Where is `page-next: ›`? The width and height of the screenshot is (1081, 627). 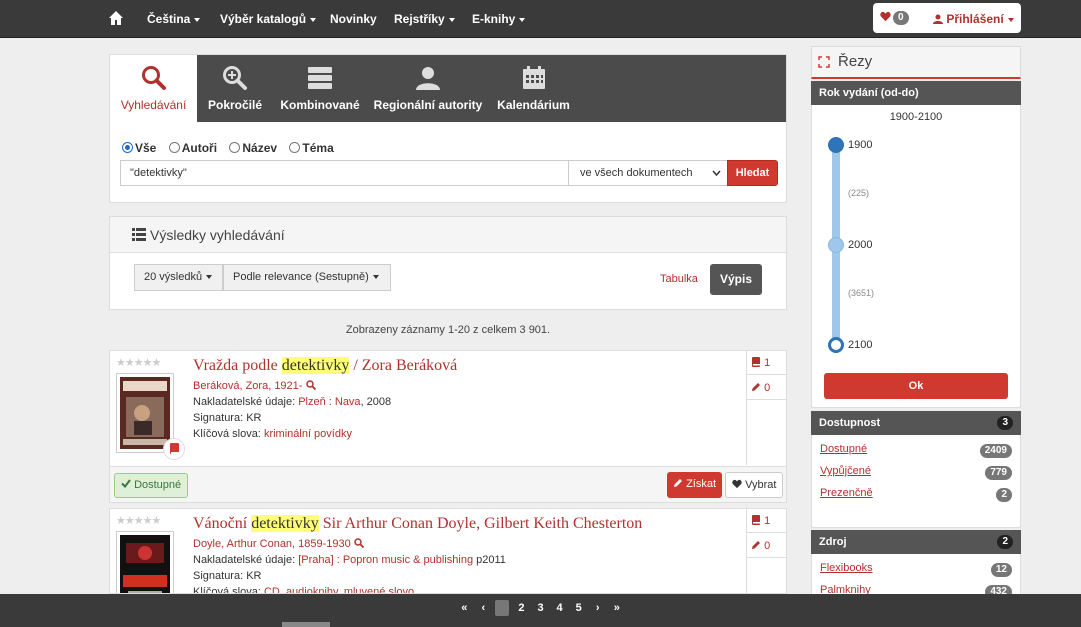
page-next: › is located at coordinates (598, 608).